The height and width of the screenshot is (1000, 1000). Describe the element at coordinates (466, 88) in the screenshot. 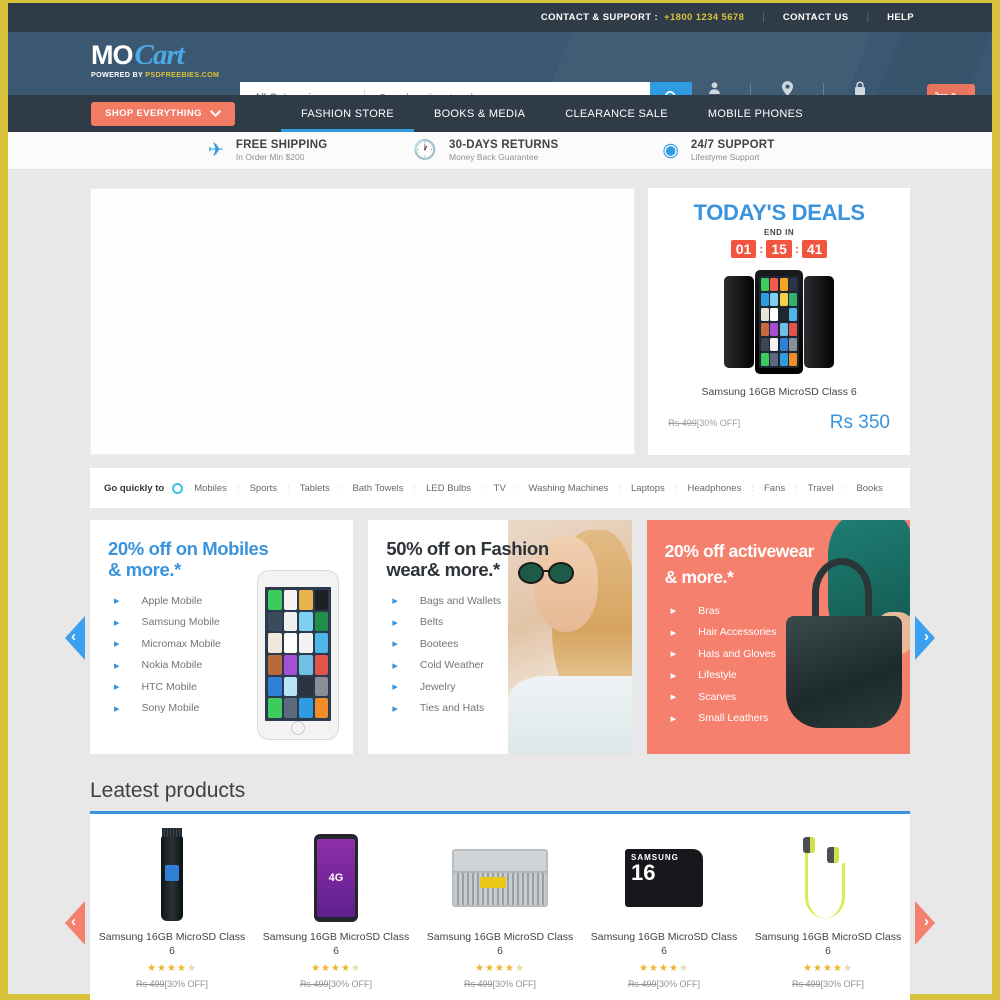

I see `search-bar: All Categories` at that location.